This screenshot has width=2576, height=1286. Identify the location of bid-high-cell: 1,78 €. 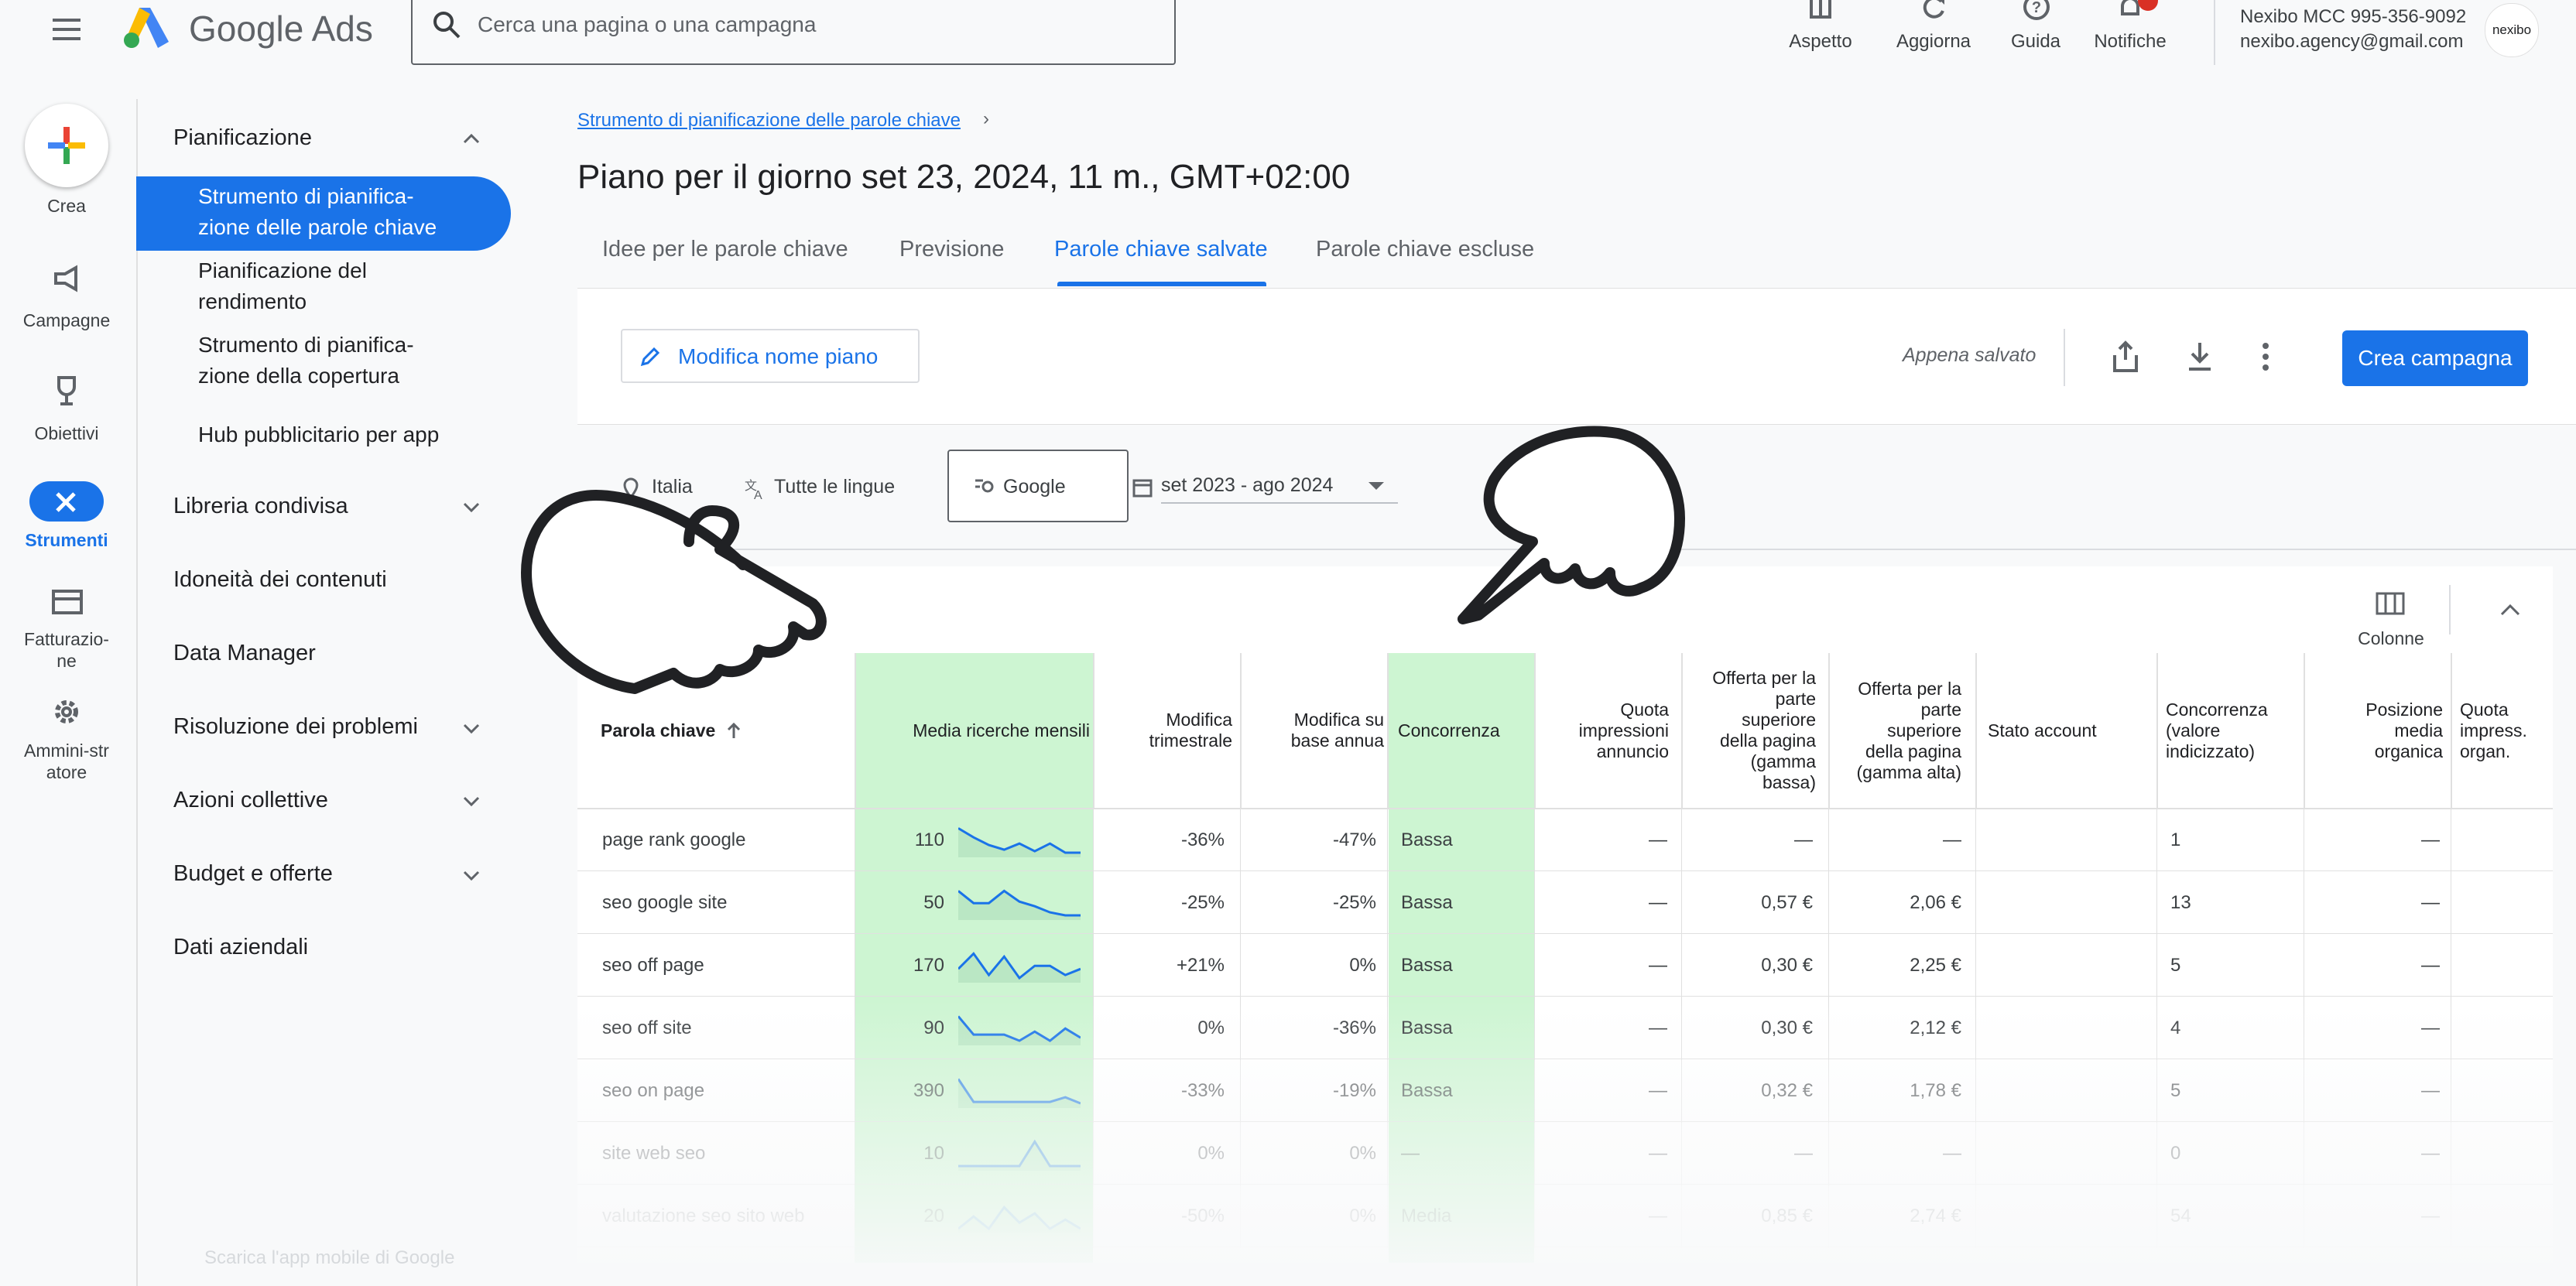
(1936, 1090).